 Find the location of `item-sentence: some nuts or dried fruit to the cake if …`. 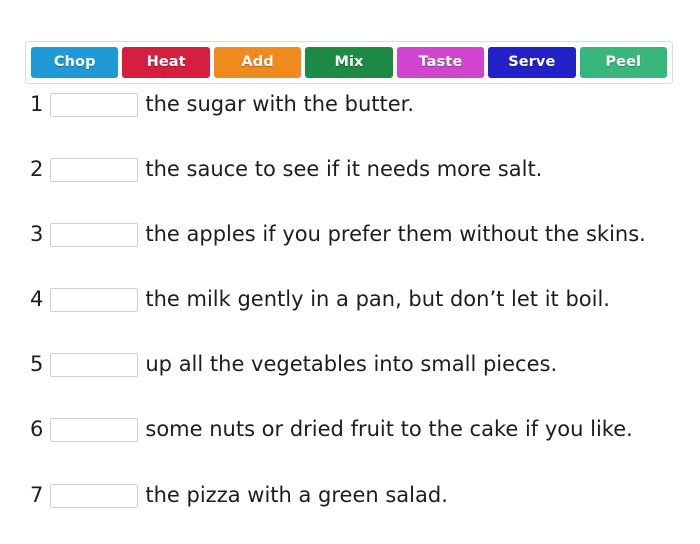

item-sentence: some nuts or dried fruit to the cake if … is located at coordinates (389, 429).